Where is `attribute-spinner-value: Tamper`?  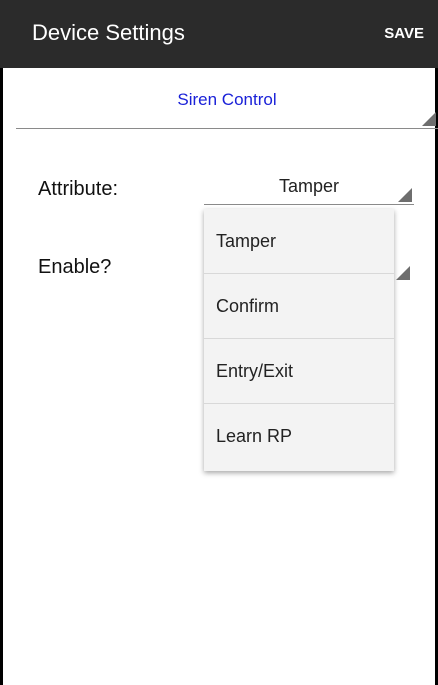 attribute-spinner-value: Tamper is located at coordinates (309, 186).